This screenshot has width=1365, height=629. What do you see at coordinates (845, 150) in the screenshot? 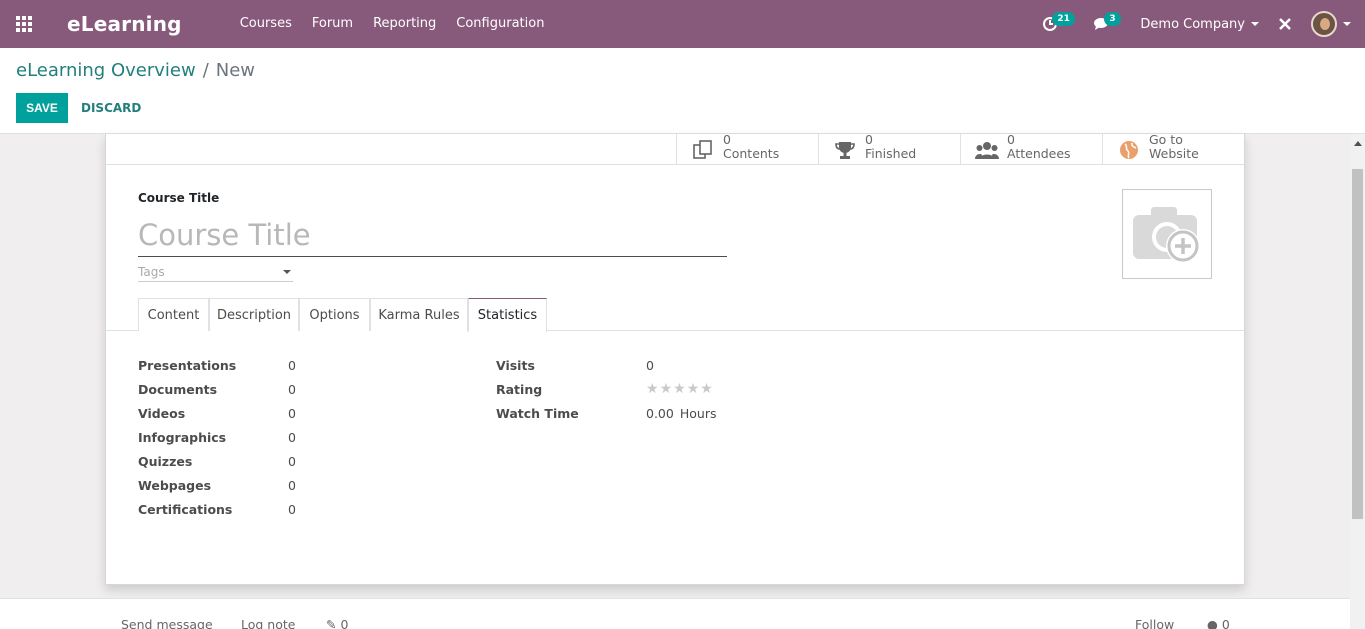
I see `trophy-icon` at bounding box center [845, 150].